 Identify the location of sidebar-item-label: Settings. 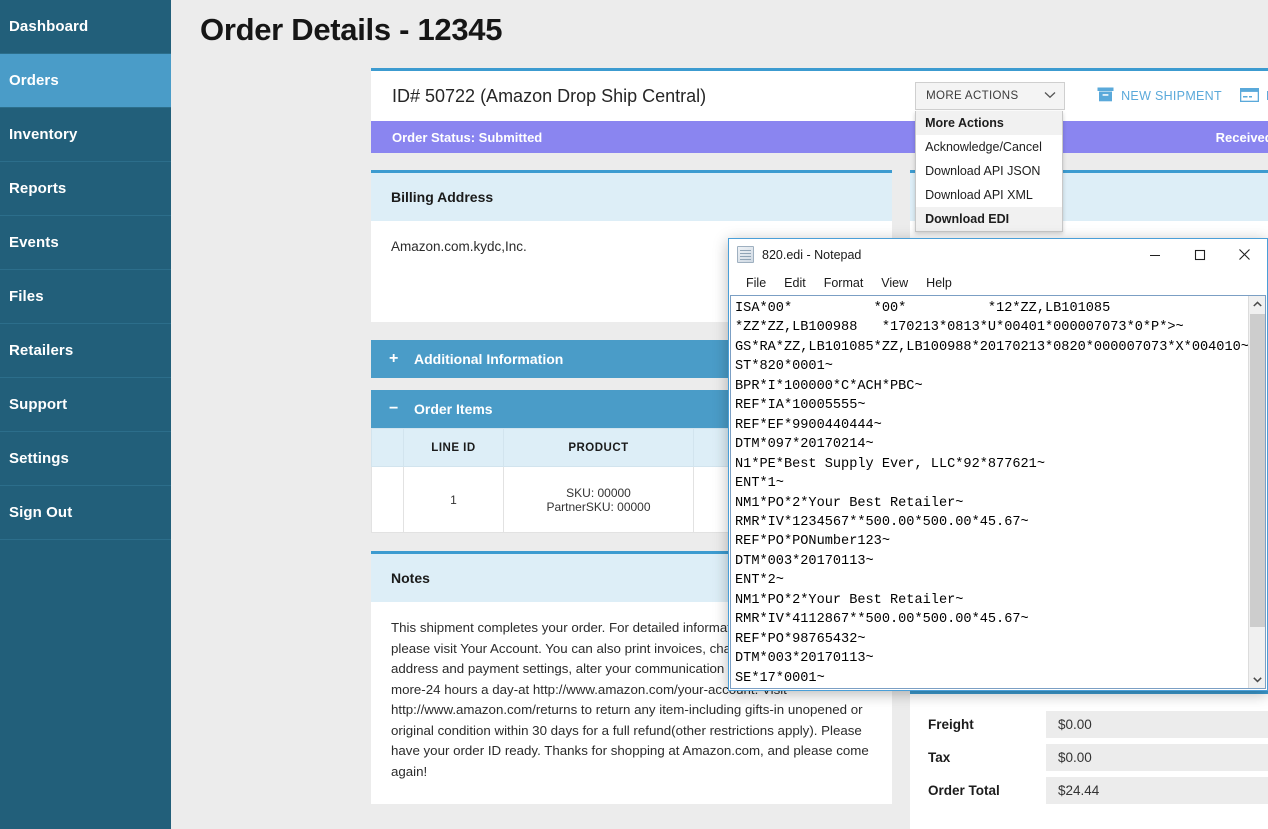
(39, 458).